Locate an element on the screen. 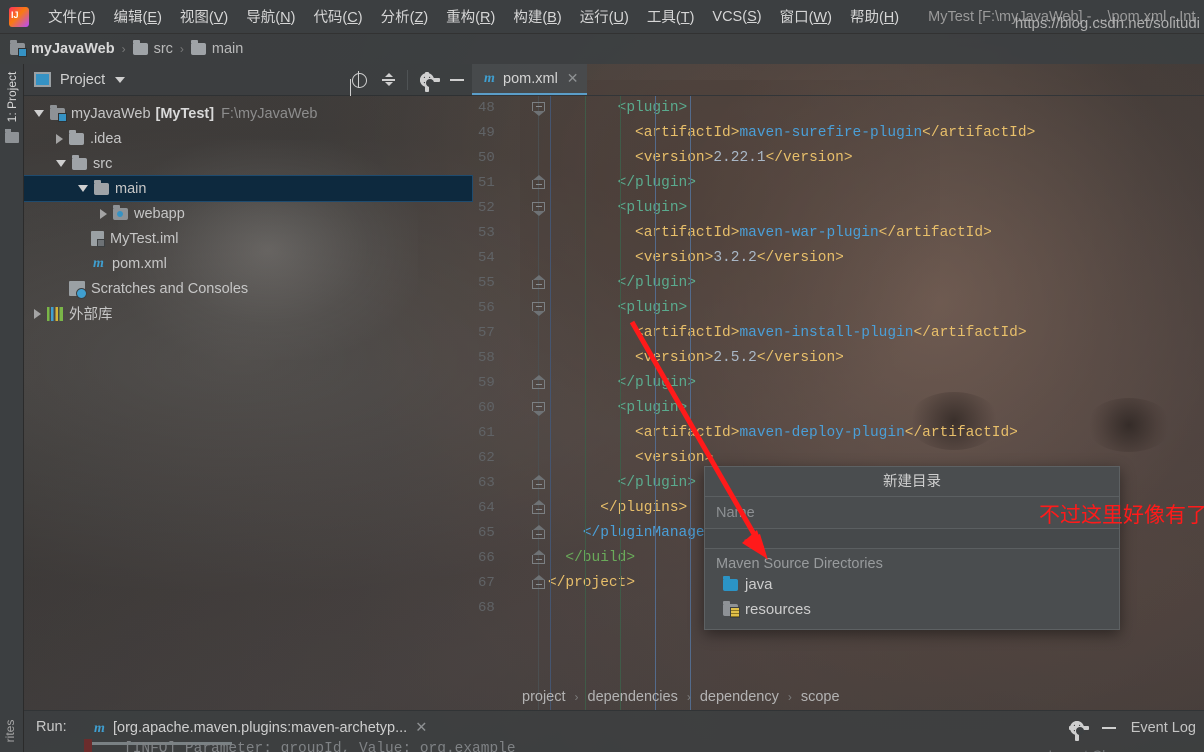 This screenshot has height=752, width=1204. popup-item-resources: resources is located at coordinates (912, 609).